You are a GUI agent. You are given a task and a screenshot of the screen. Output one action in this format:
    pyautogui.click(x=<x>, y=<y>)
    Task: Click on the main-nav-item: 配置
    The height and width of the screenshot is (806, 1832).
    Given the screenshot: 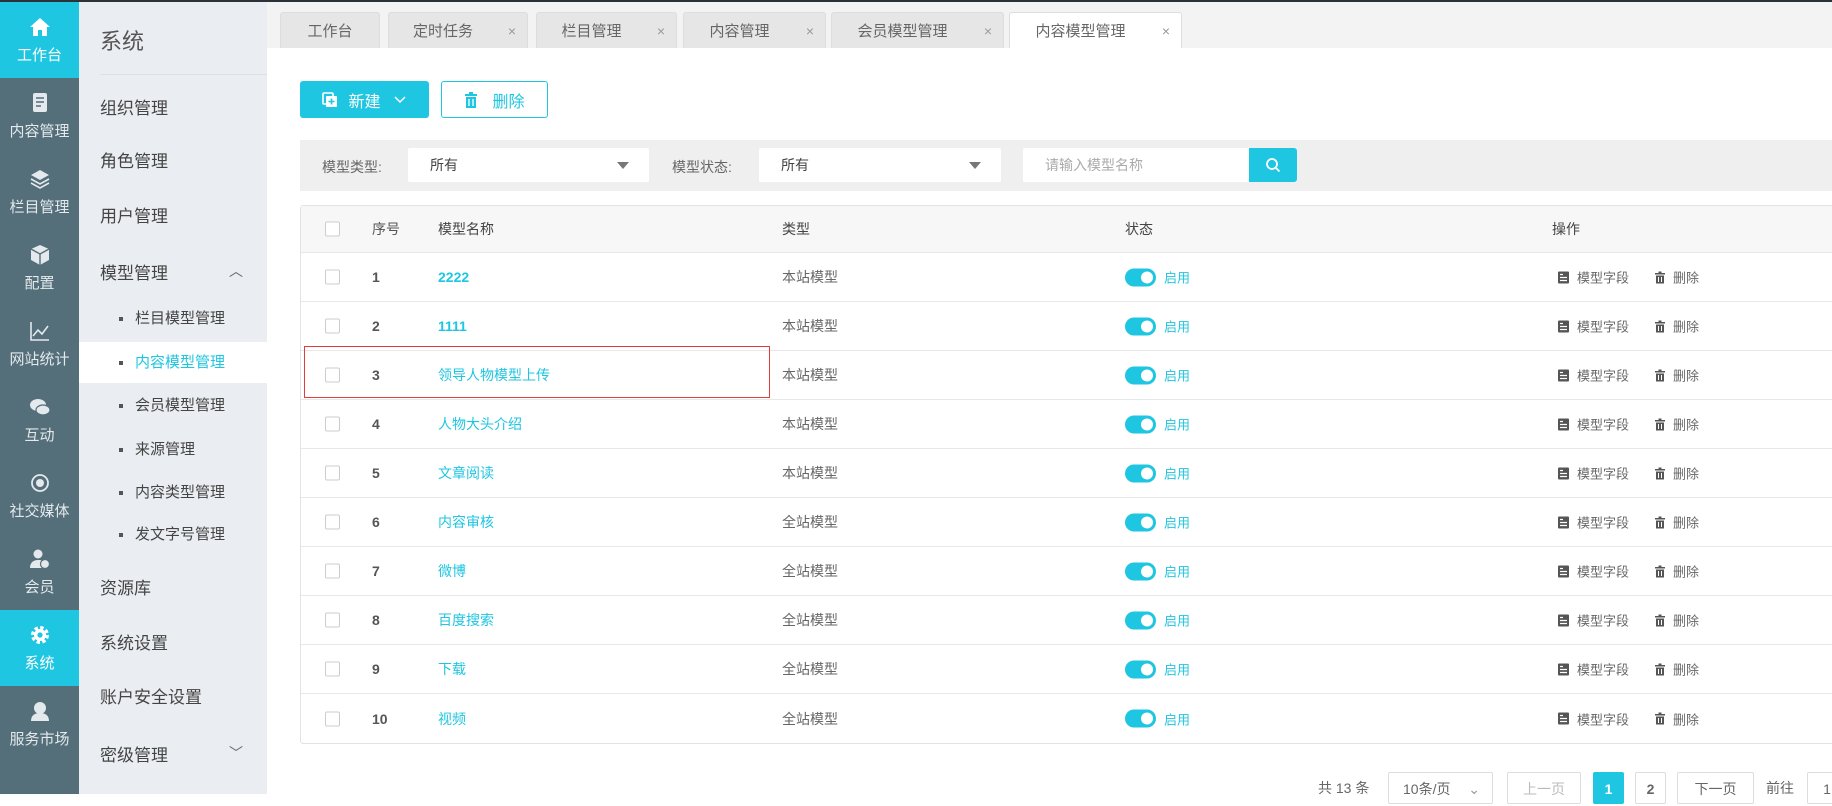 What is the action you would take?
    pyautogui.click(x=39, y=268)
    